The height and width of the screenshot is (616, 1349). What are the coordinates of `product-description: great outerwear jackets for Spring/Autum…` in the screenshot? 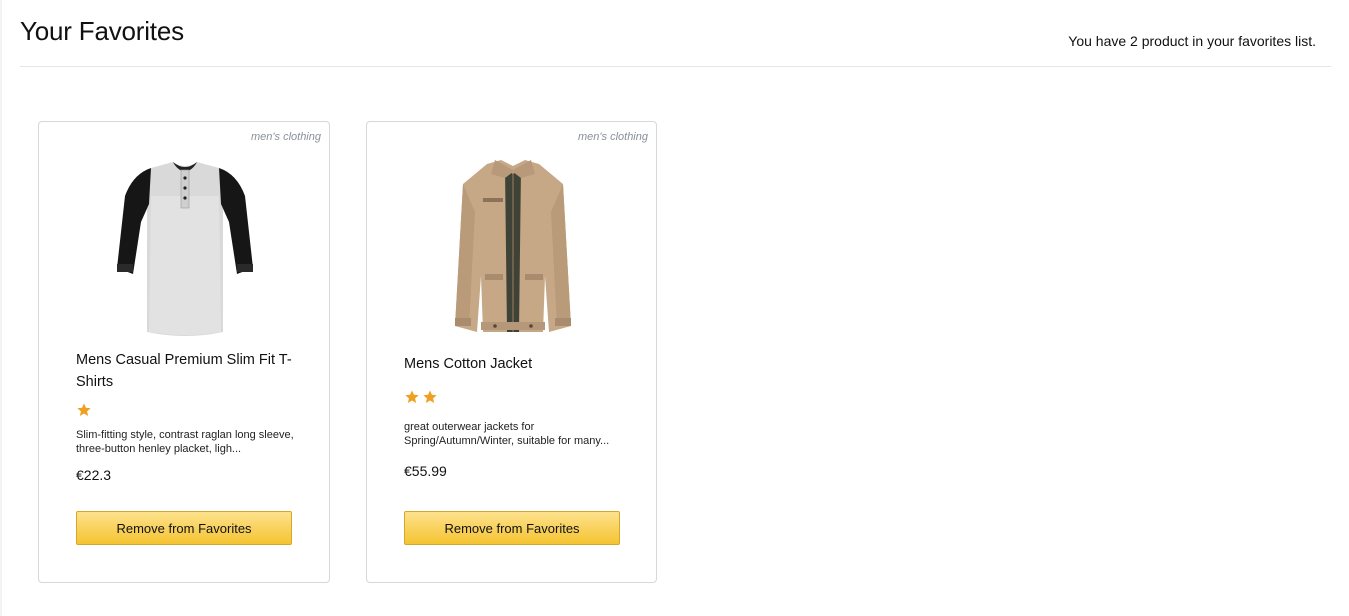 It's located at (507, 434).